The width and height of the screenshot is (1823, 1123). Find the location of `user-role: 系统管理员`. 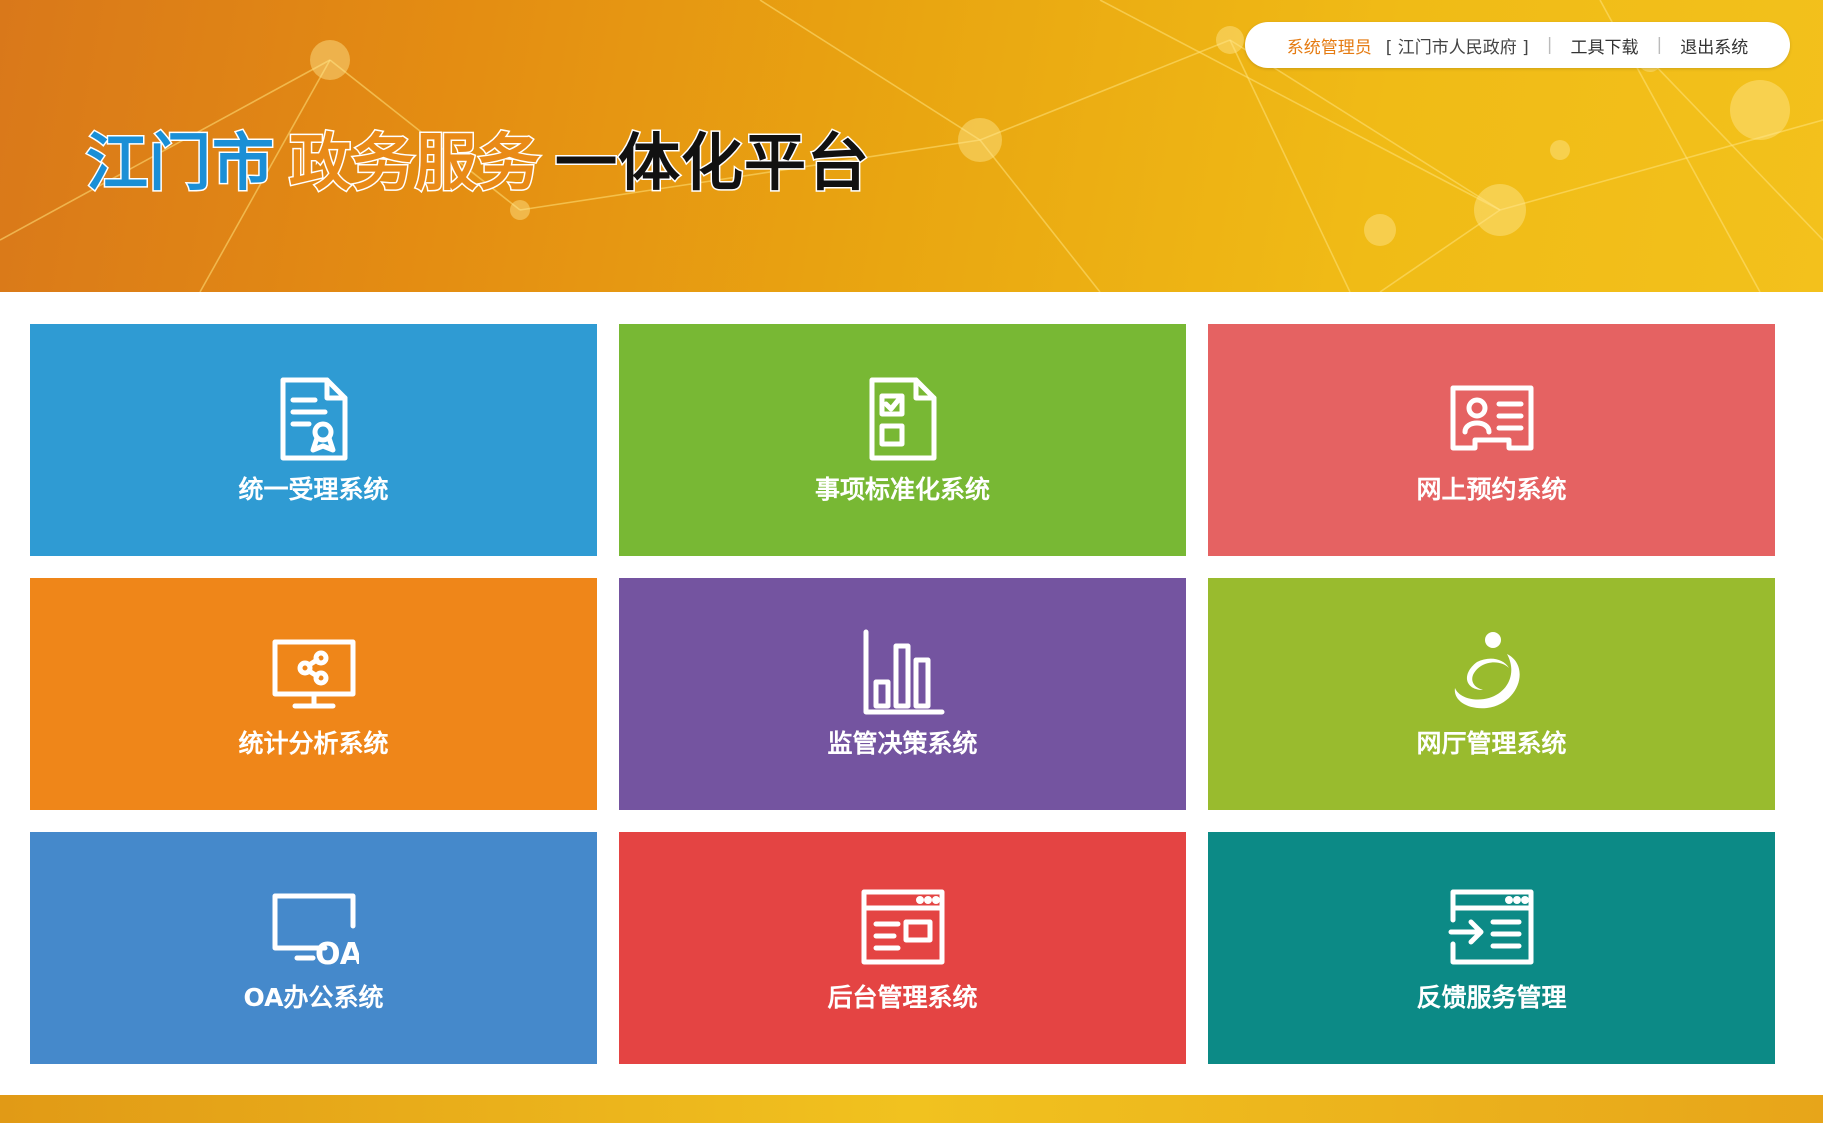

user-role: 系统管理员 is located at coordinates (1329, 47).